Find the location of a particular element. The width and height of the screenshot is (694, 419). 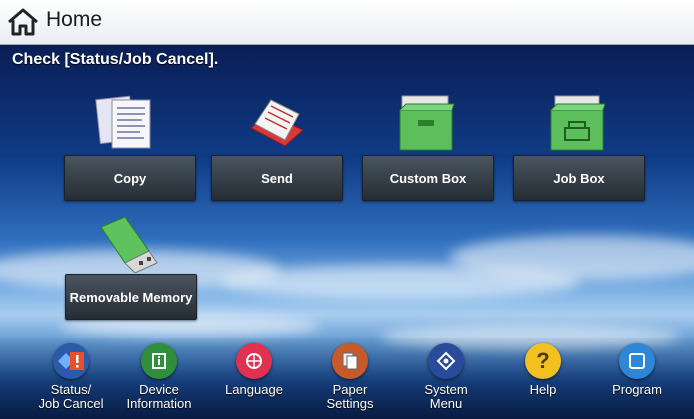

status-alert-icon is located at coordinates (71, 361).